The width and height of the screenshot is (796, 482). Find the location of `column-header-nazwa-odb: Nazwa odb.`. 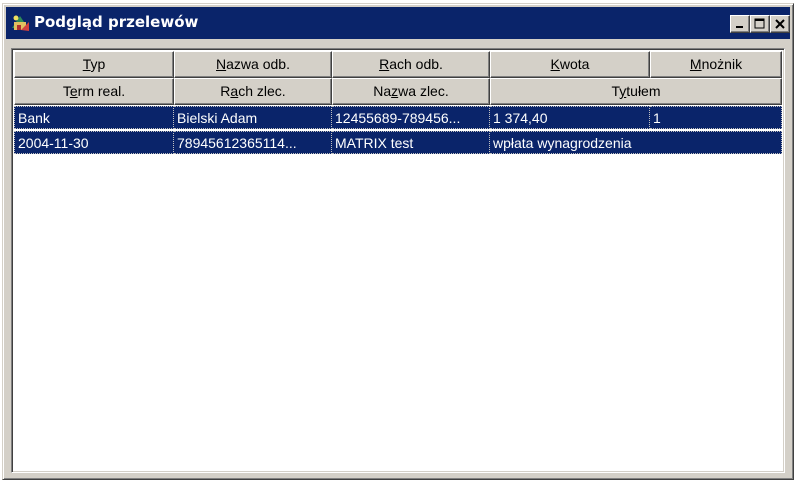

column-header-nazwa-odb: Nazwa odb. is located at coordinates (253, 64).